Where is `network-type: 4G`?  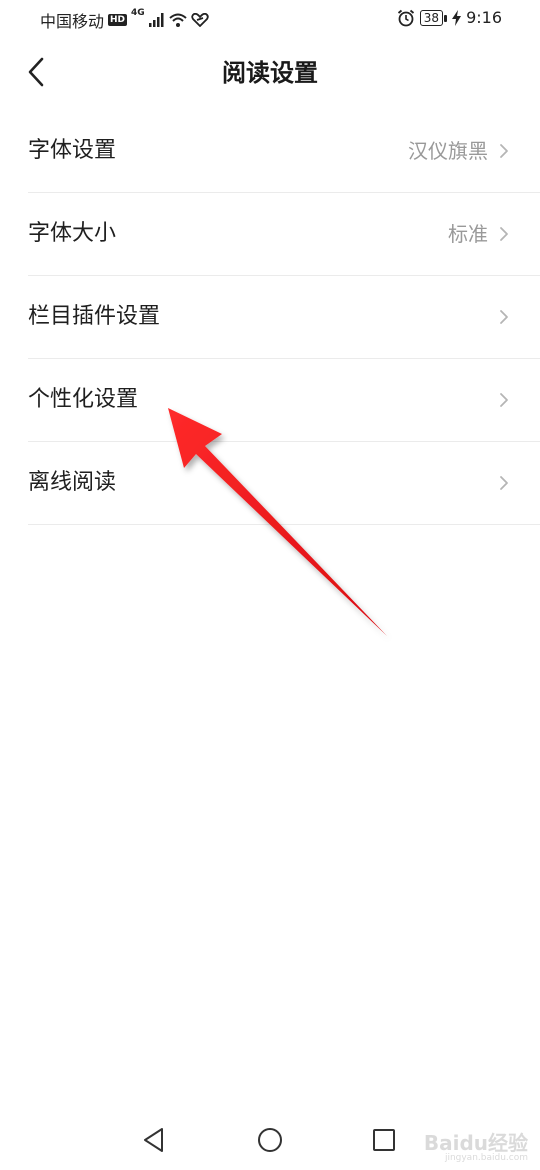 network-type: 4G is located at coordinates (138, 13).